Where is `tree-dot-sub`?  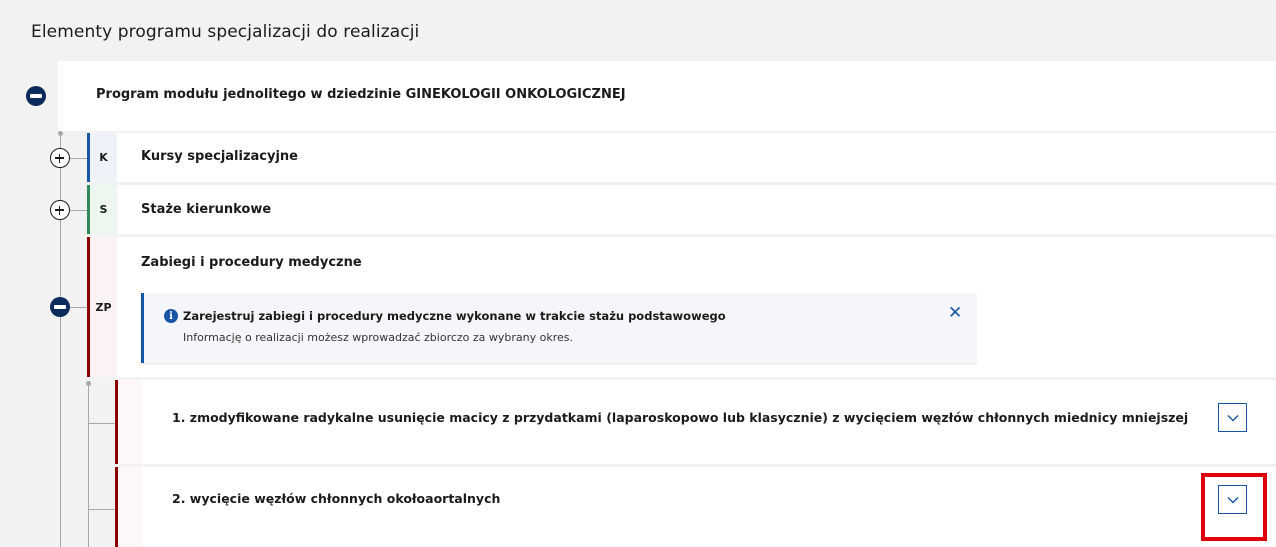
tree-dot-sub is located at coordinates (88, 383).